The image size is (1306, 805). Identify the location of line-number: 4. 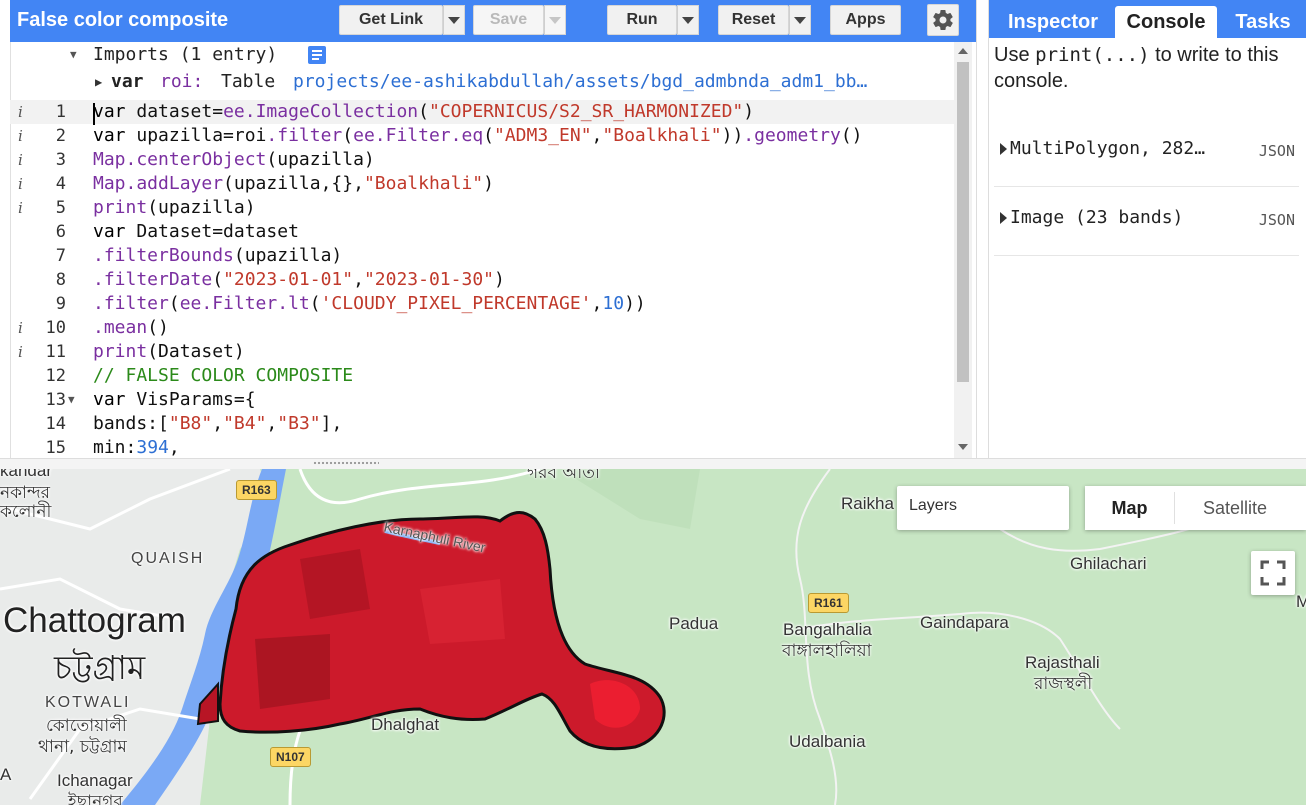
(60, 184).